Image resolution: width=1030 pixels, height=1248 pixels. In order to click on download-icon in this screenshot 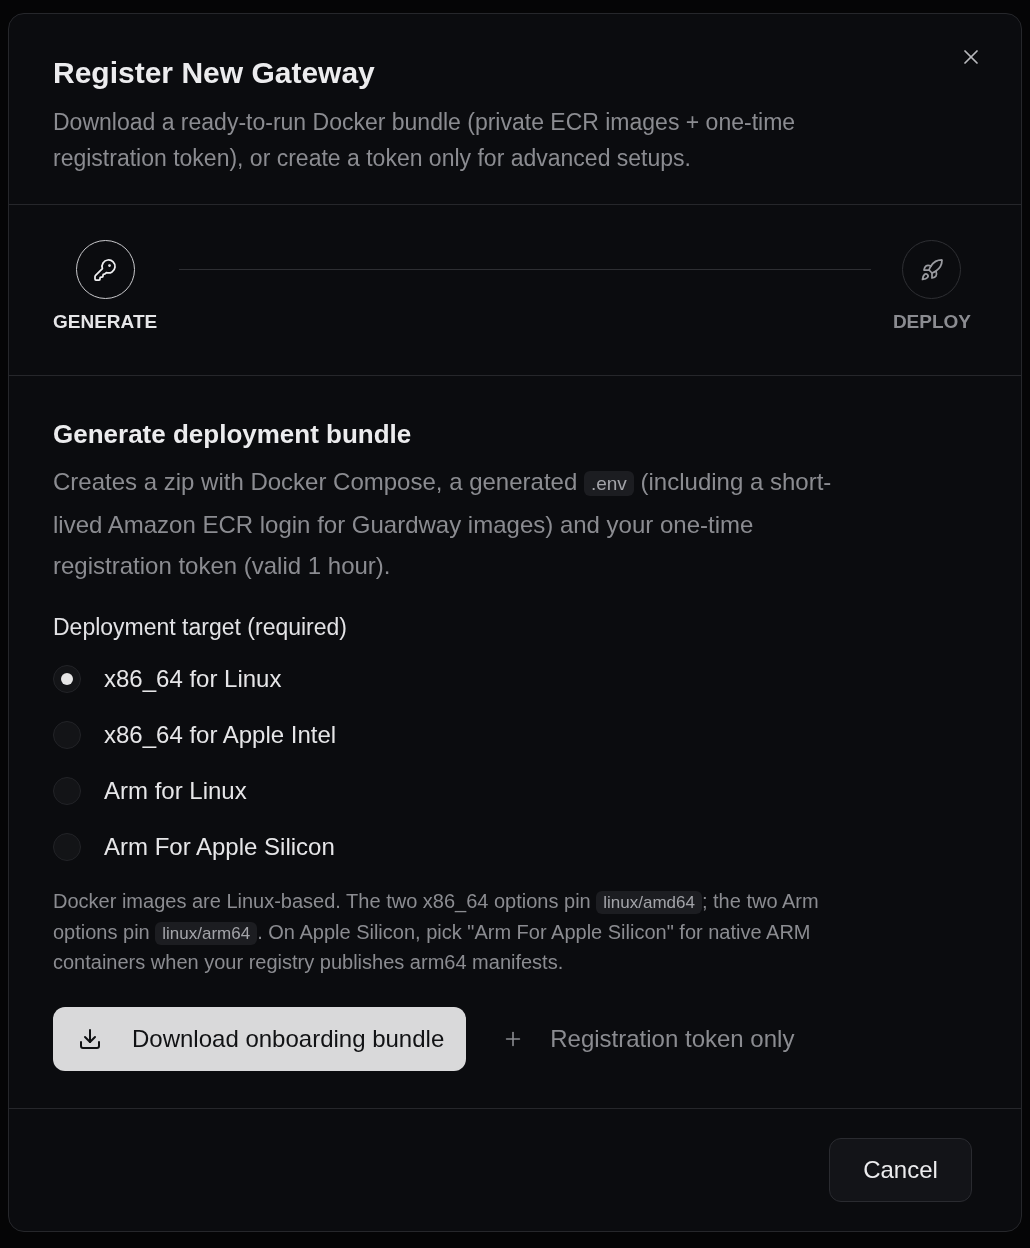, I will do `click(90, 1038)`.